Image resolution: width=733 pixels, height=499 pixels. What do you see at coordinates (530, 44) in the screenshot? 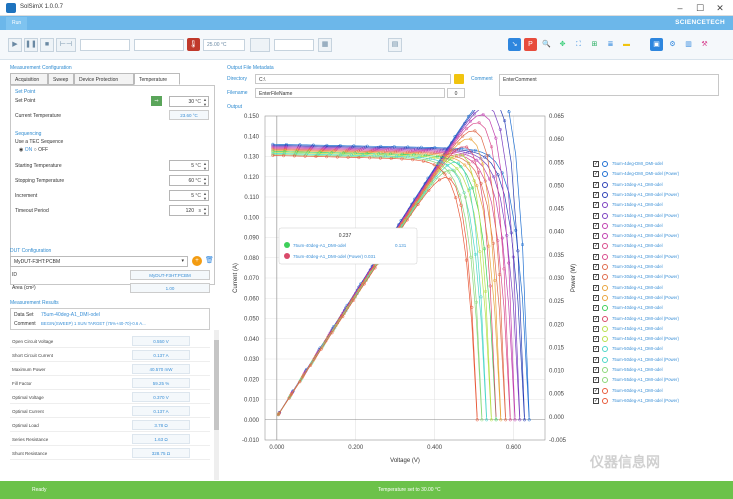
I see `pdf-icon: P` at bounding box center [530, 44].